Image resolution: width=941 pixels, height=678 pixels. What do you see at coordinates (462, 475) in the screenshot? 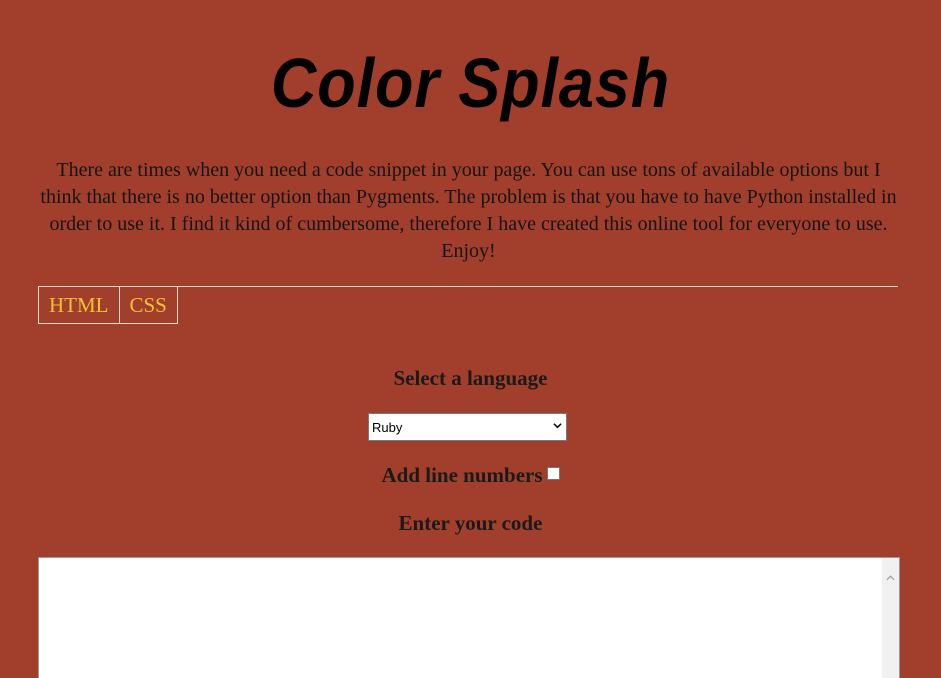
I see `line-numbers-label: Add line numbers` at bounding box center [462, 475].